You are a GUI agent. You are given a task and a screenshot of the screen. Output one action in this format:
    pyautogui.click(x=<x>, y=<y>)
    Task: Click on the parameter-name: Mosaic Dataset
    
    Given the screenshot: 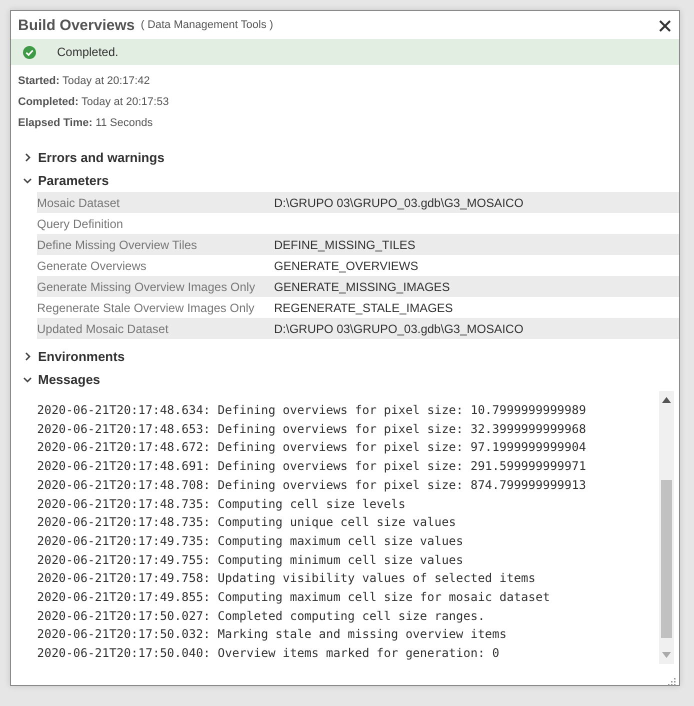 What is the action you would take?
    pyautogui.click(x=79, y=203)
    